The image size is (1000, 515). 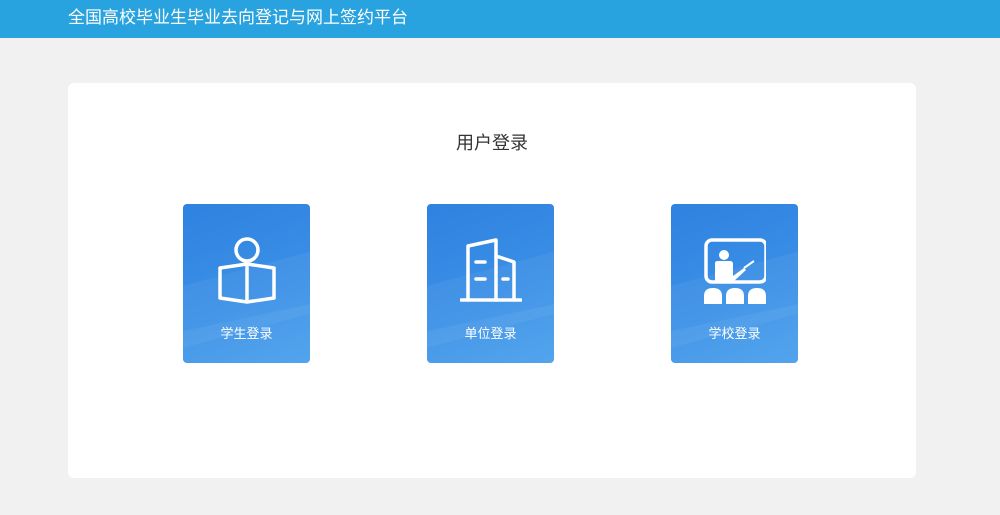 What do you see at coordinates (238, 18) in the screenshot?
I see `site-title: 全国高校毕业生毕业去向登记与网上签约平台` at bounding box center [238, 18].